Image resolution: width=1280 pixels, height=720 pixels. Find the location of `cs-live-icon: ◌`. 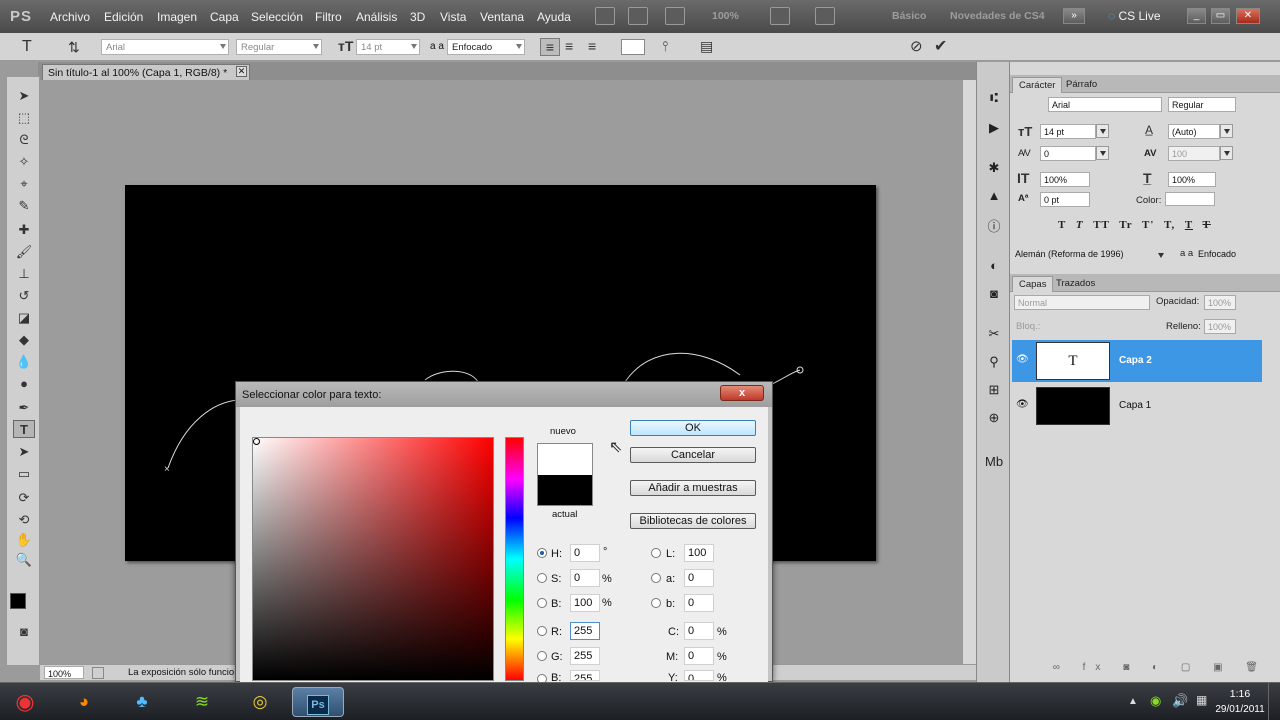

cs-live-icon: ◌ is located at coordinates (1113, 16).